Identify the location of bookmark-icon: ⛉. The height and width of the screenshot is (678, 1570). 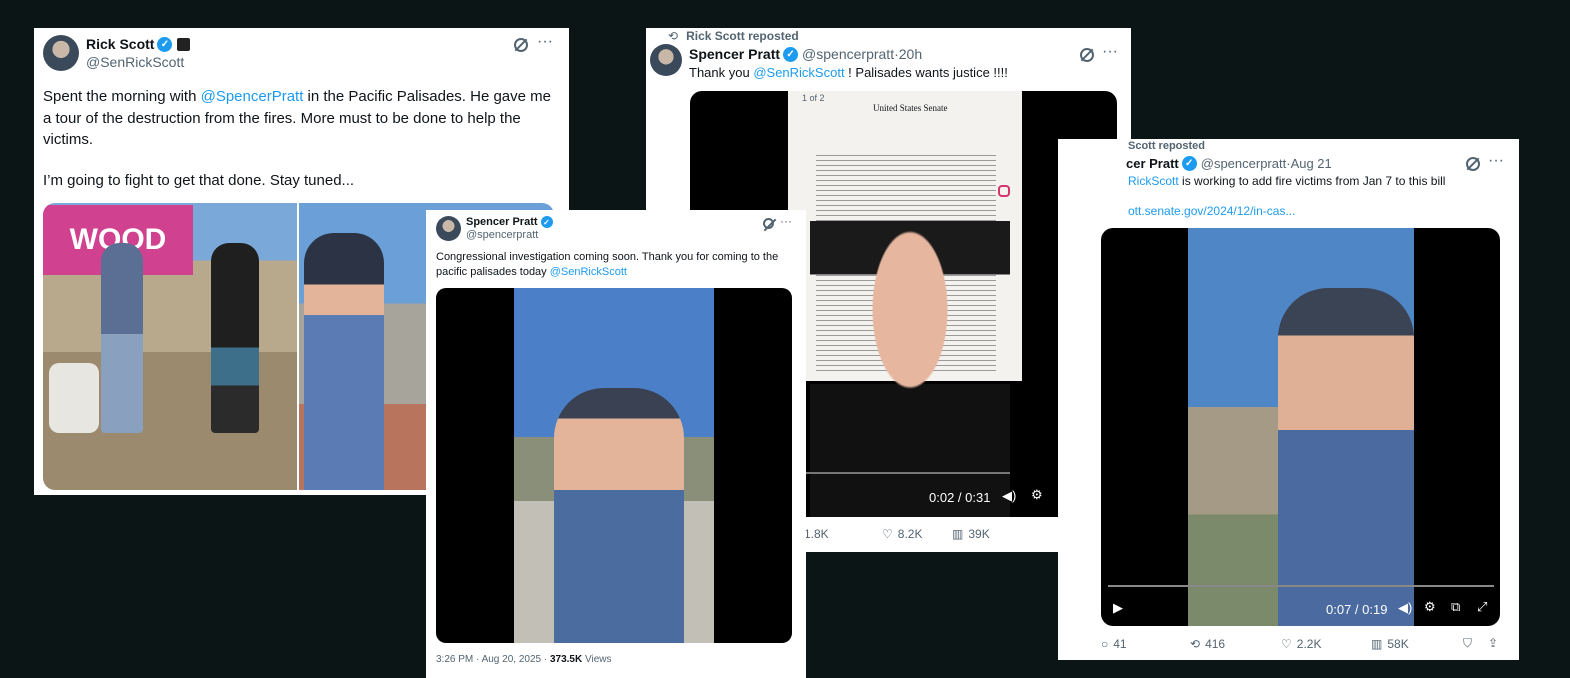
(1467, 643).